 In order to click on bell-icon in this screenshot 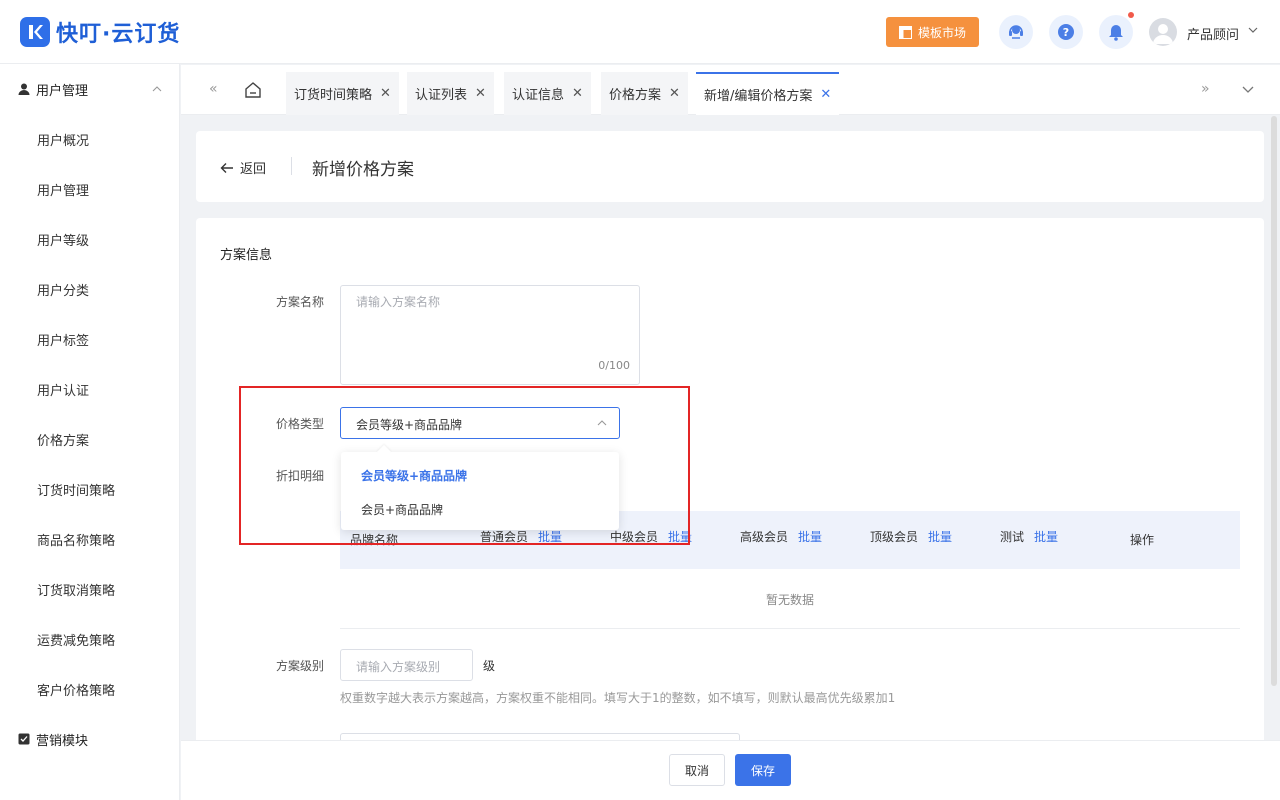, I will do `click(1116, 30)`.